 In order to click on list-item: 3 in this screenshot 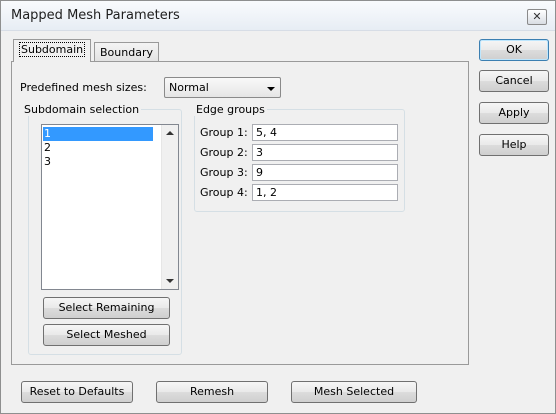, I will do `click(98, 162)`.